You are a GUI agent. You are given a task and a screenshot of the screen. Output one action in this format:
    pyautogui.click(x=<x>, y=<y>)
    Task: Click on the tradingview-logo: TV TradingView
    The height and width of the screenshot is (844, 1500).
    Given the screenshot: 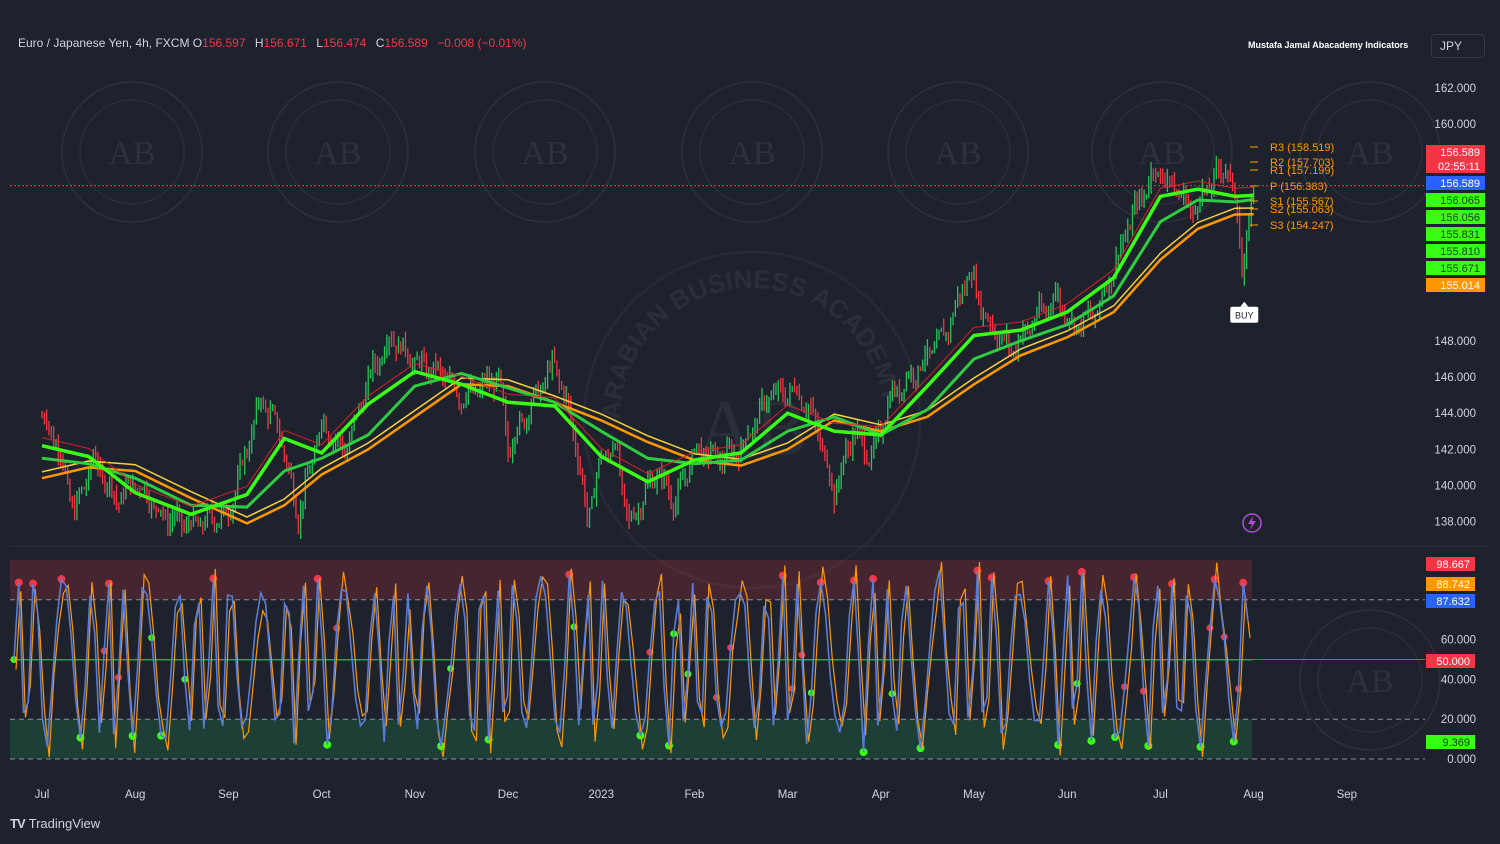 What is the action you would take?
    pyautogui.click(x=55, y=823)
    